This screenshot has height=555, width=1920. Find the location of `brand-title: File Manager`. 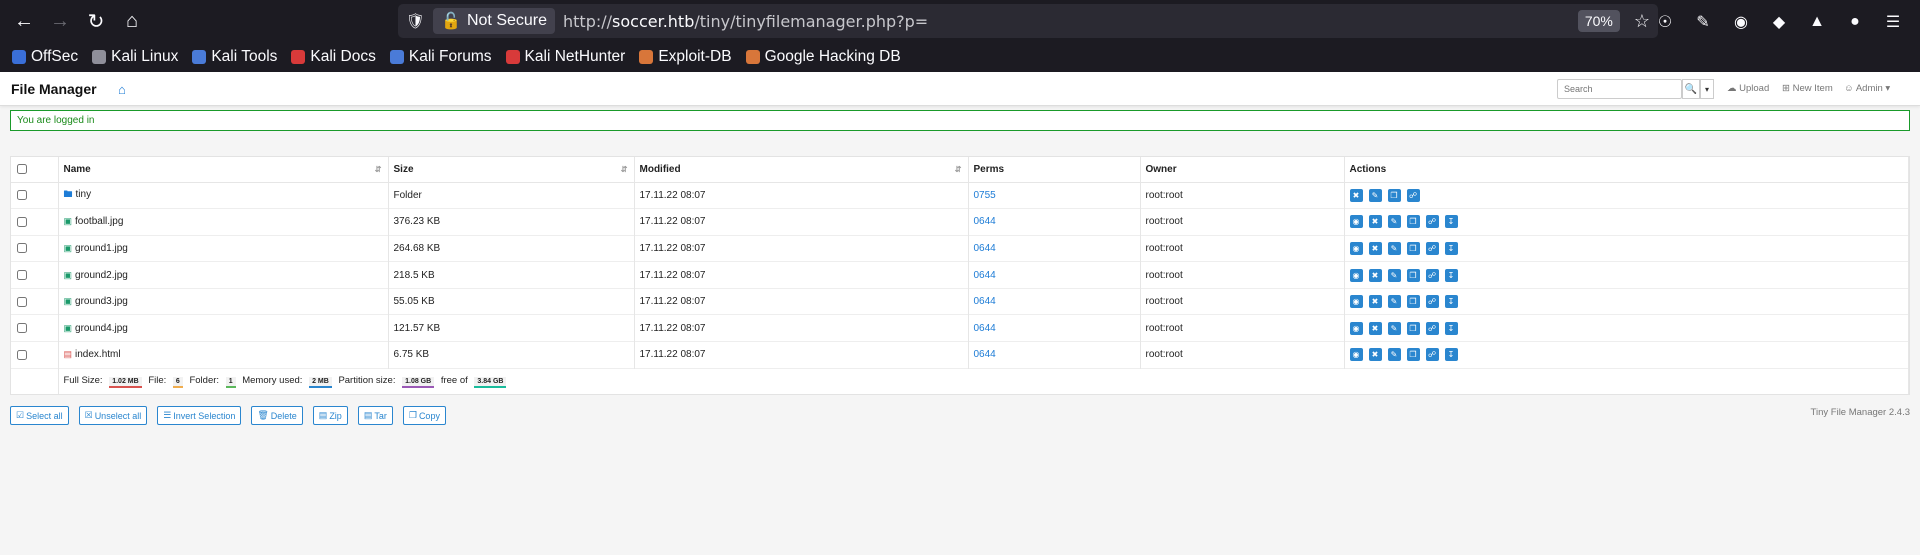

brand-title: File Manager is located at coordinates (54, 89).